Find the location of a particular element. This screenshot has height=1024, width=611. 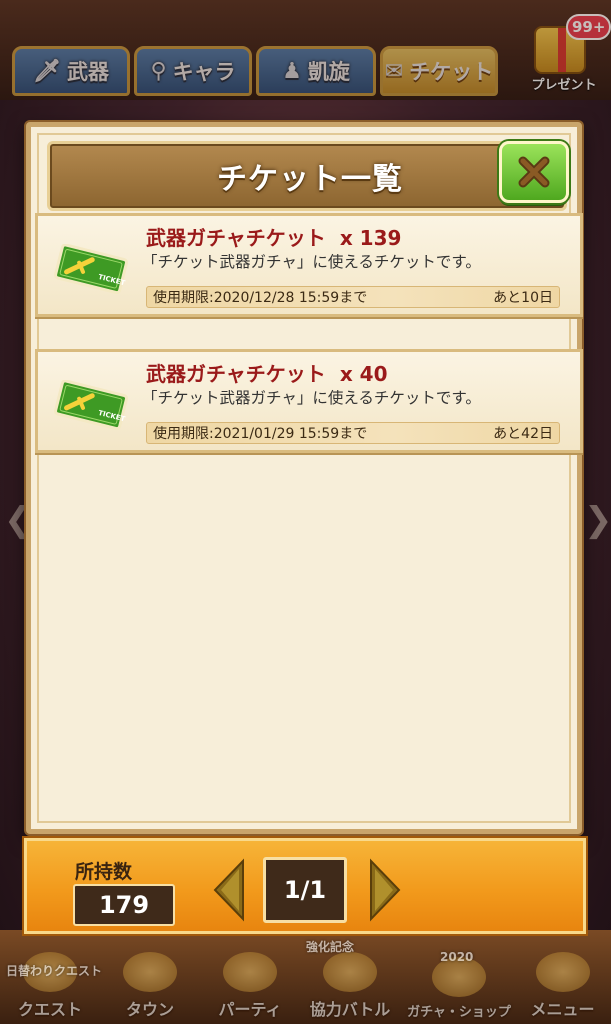

ticket-expiry-bar: 使用期限:2020/12/28 15:59まで あと10日 is located at coordinates (353, 297).